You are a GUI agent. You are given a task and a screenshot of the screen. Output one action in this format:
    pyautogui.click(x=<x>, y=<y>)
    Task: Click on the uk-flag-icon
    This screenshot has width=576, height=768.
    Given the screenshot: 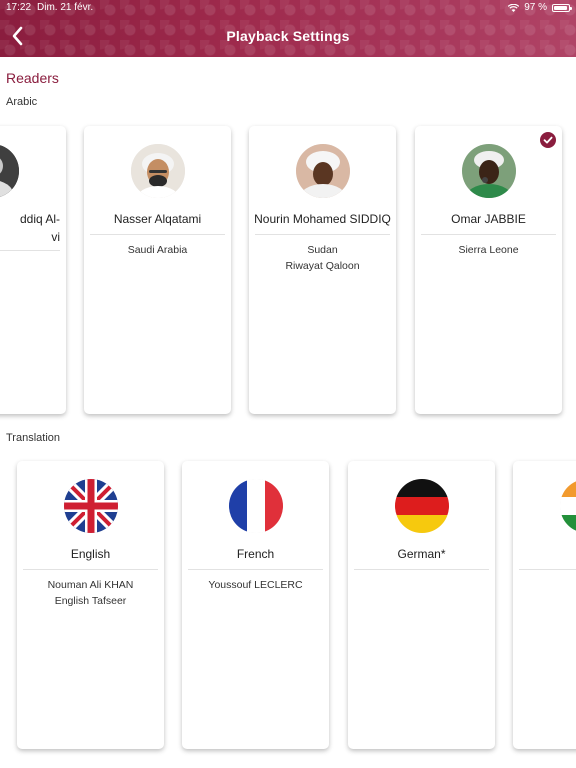 What is the action you would take?
    pyautogui.click(x=90, y=506)
    